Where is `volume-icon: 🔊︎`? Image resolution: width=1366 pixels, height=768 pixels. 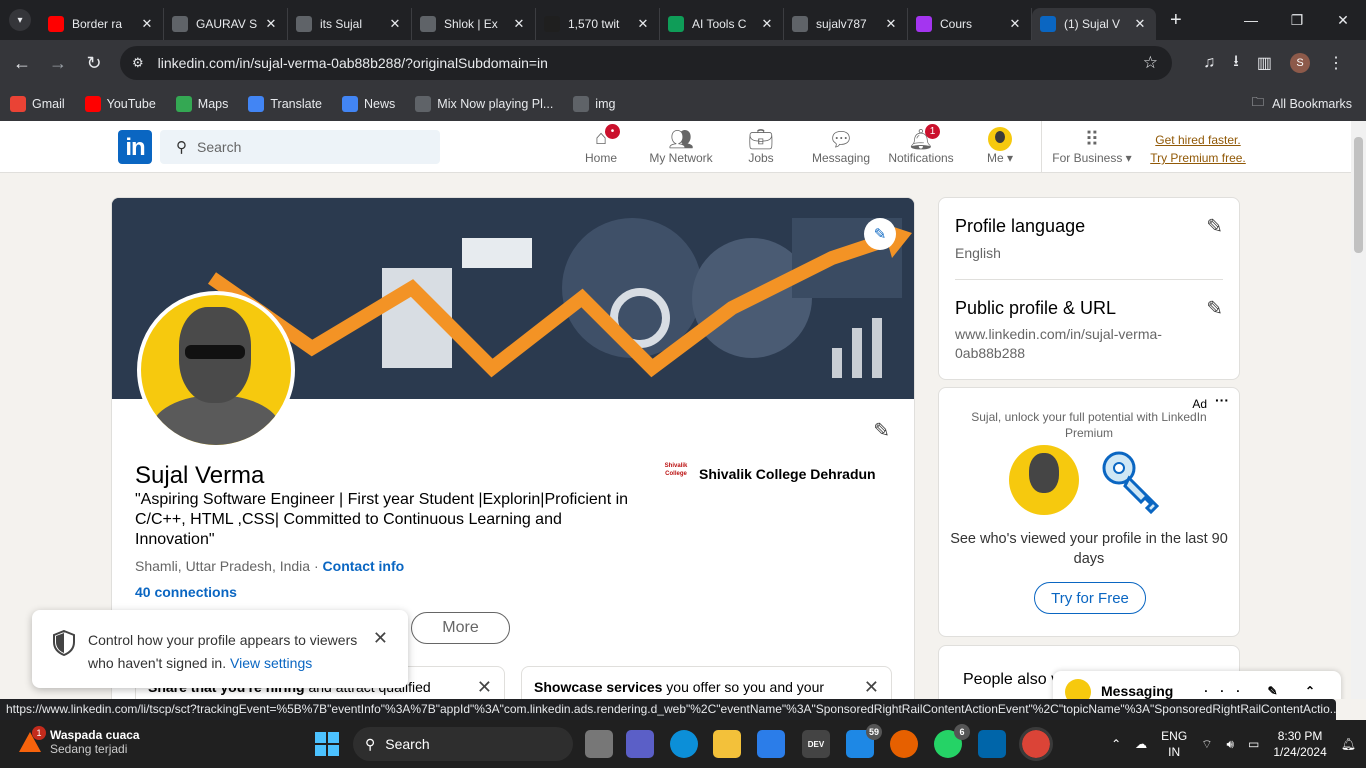
volume-icon: 🔊︎ is located at coordinates (1230, 744).